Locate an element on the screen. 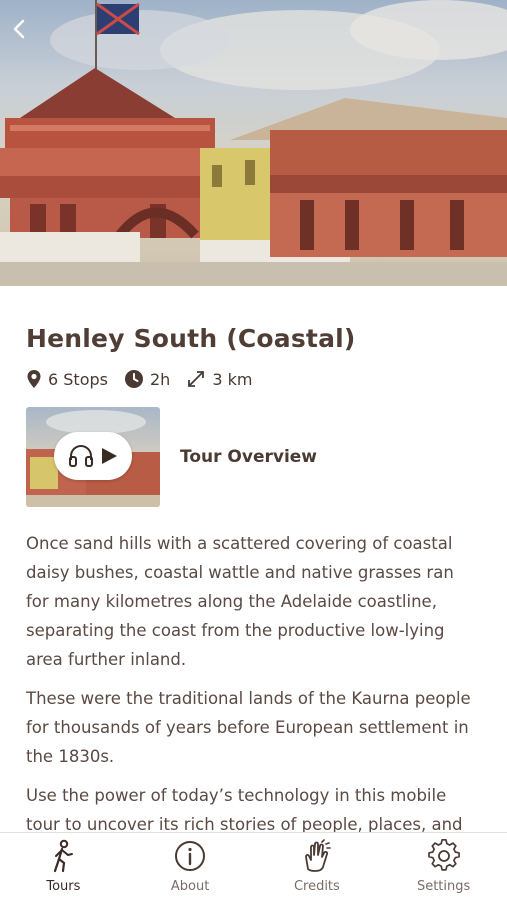 The height and width of the screenshot is (900, 507). location-pin-icon is located at coordinates (34, 379).